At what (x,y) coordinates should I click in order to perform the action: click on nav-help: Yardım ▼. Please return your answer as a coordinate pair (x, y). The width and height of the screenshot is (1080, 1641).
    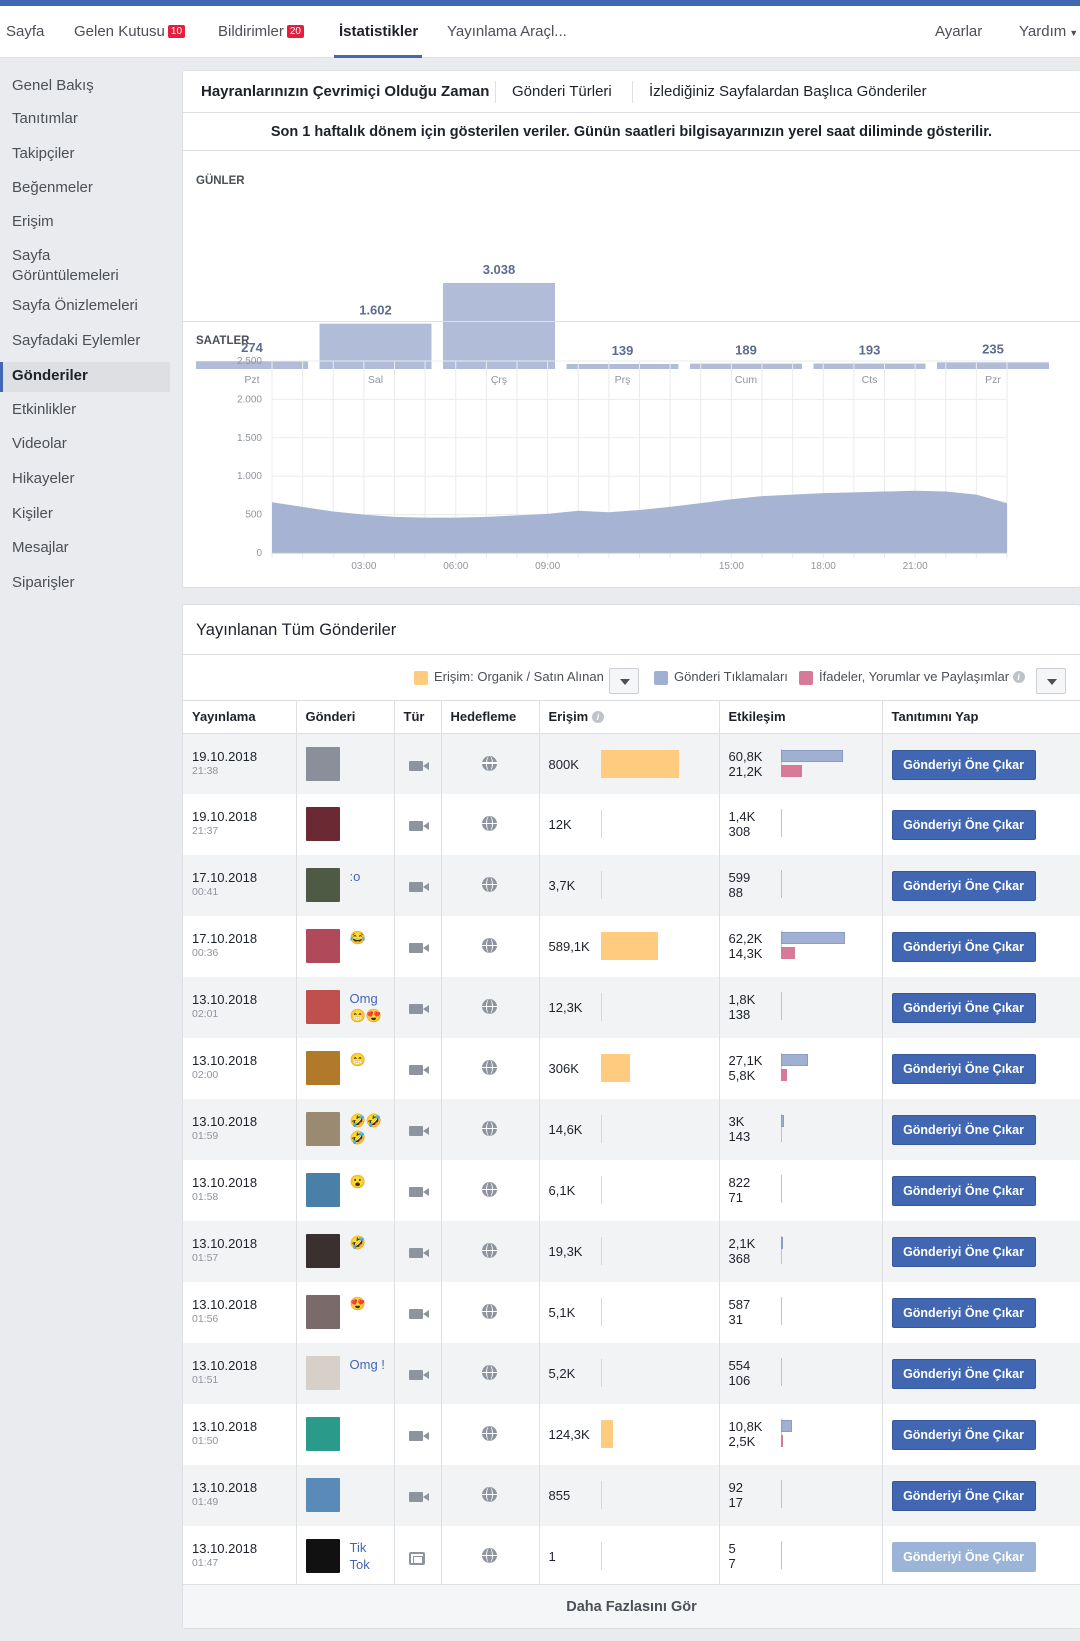
    Looking at the image, I should click on (1048, 32).